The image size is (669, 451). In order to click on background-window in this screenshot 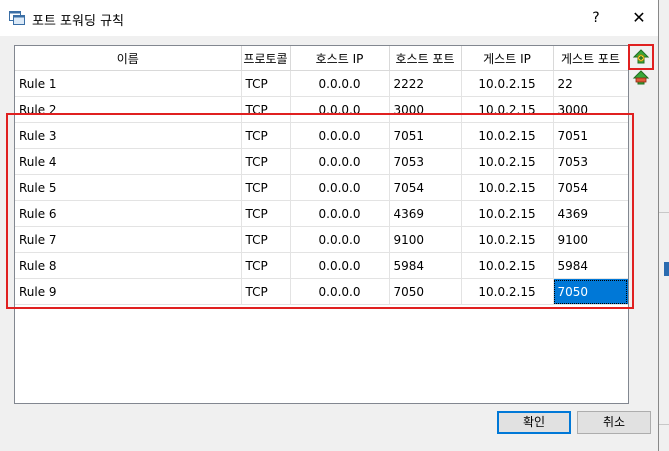, I will do `click(663, 225)`.